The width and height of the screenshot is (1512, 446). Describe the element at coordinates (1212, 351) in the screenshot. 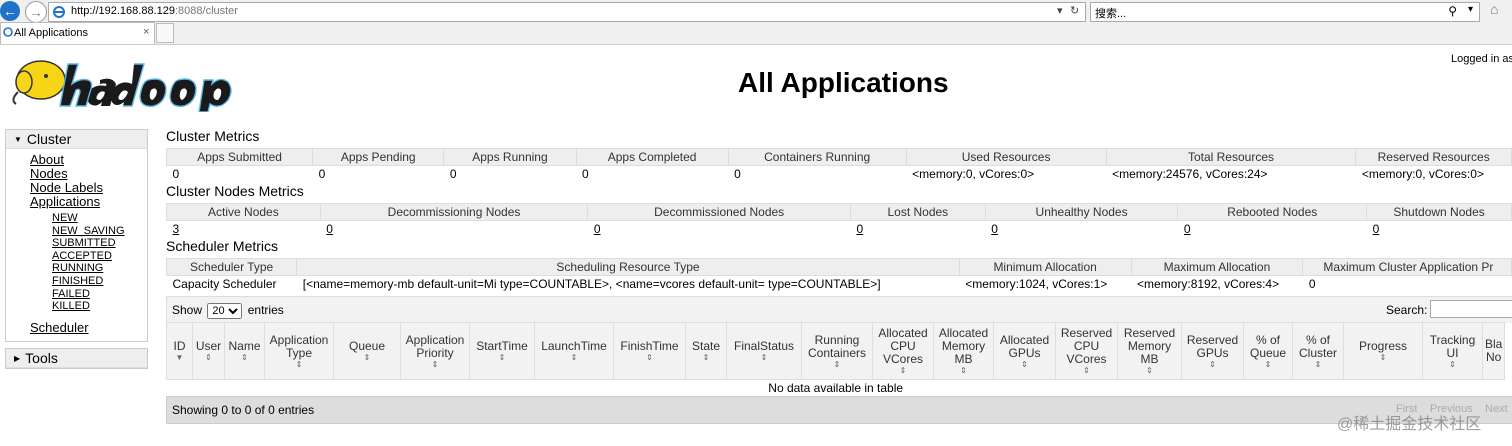

I see `col-reserved-gpus: Reserved GPUs ⇕` at that location.